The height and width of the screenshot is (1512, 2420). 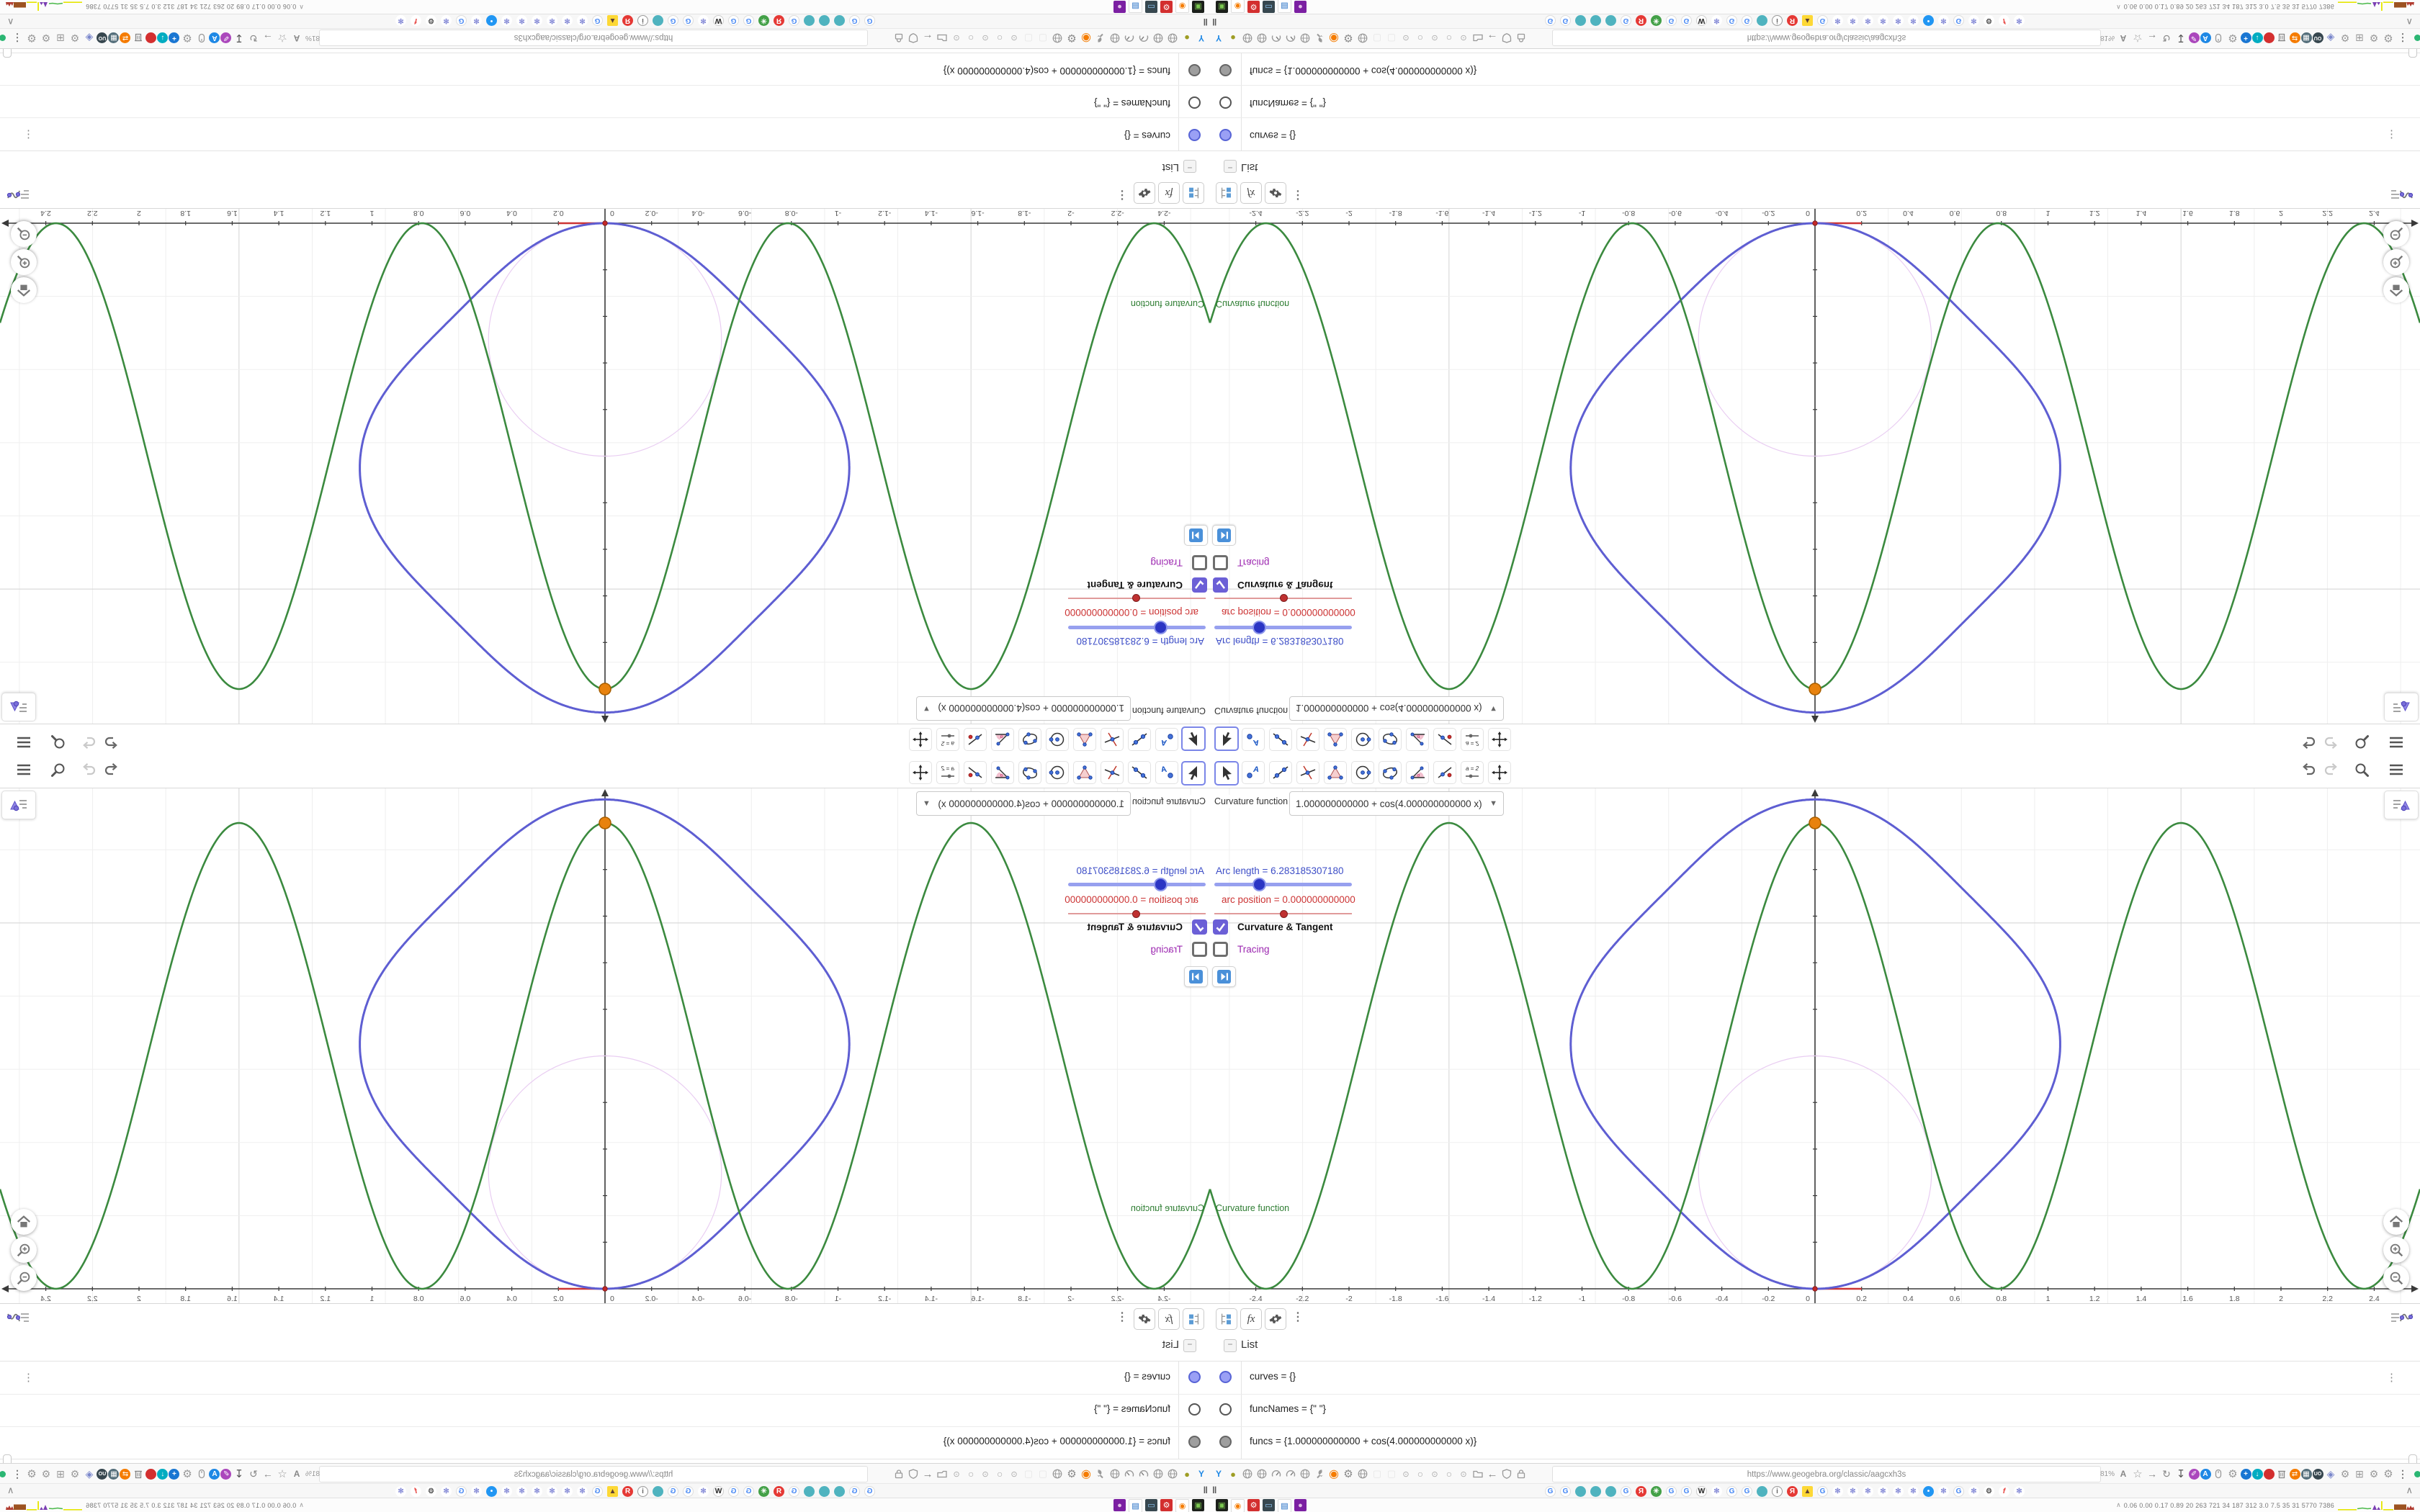 What do you see at coordinates (1233, 1474) in the screenshot?
I see `avatar-icon: ●` at bounding box center [1233, 1474].